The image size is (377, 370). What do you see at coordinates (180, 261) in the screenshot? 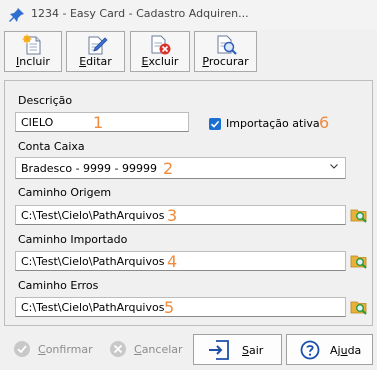
I see `caminho-importado-input: C:\Test\Cielo\PathArquivos` at bounding box center [180, 261].